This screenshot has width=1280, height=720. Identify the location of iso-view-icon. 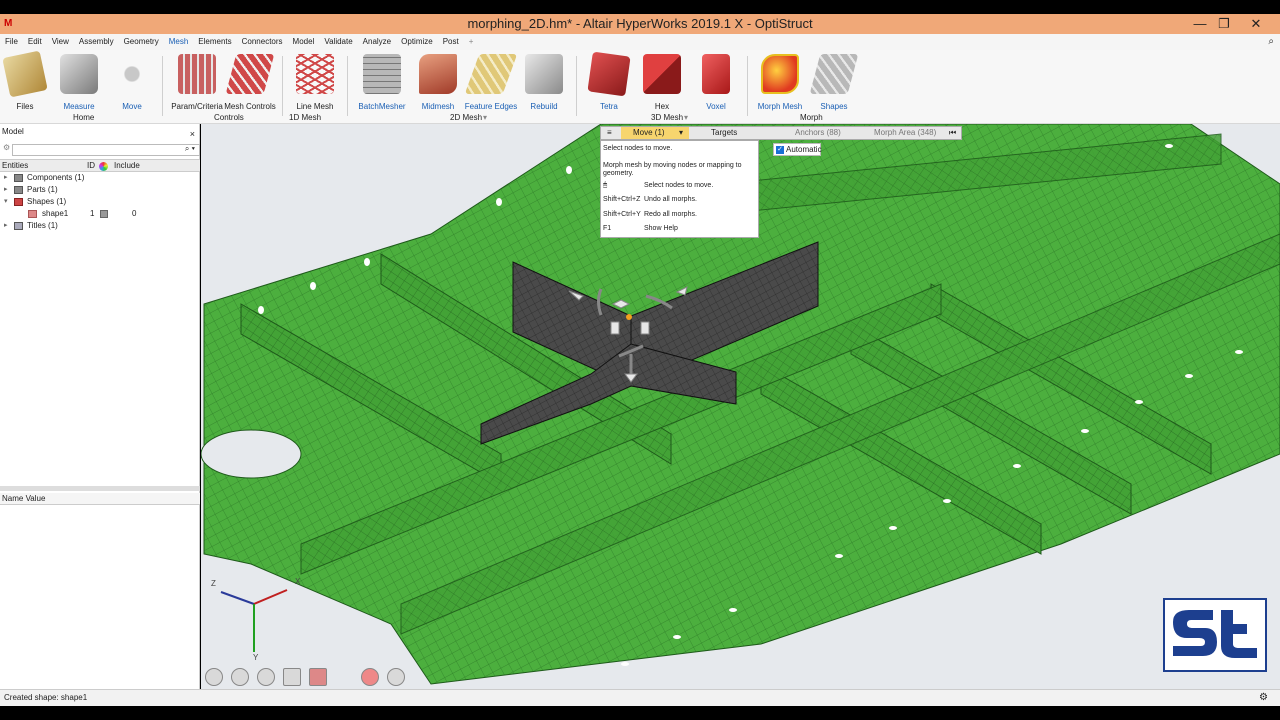
(292, 677).